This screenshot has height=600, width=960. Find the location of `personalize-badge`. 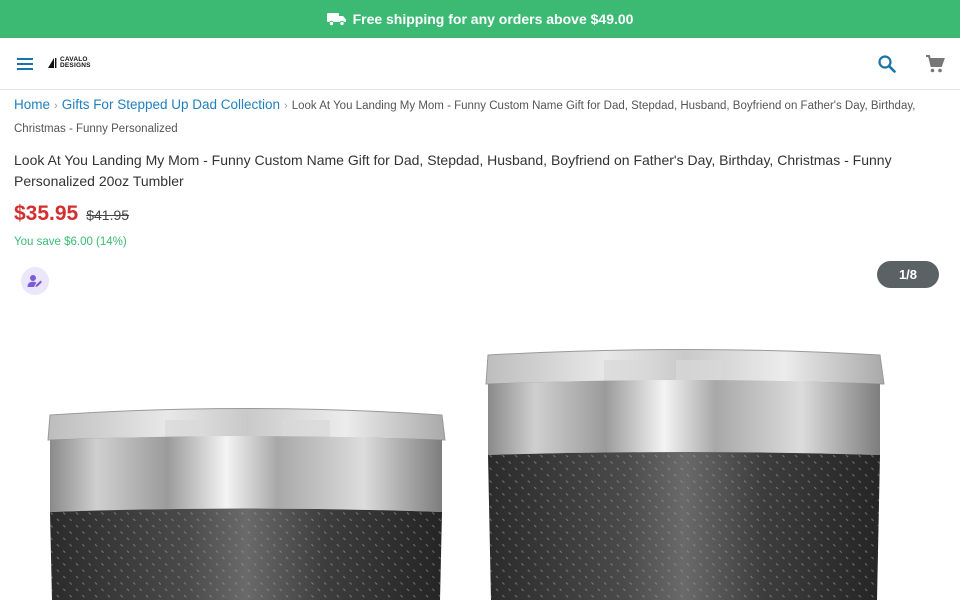

personalize-badge is located at coordinates (35, 281).